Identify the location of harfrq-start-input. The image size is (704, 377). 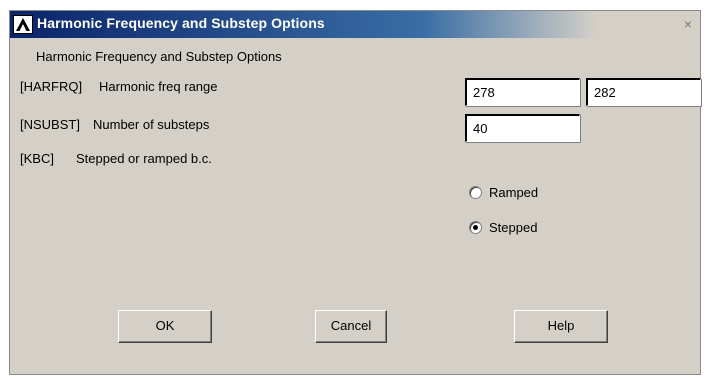
(522, 92).